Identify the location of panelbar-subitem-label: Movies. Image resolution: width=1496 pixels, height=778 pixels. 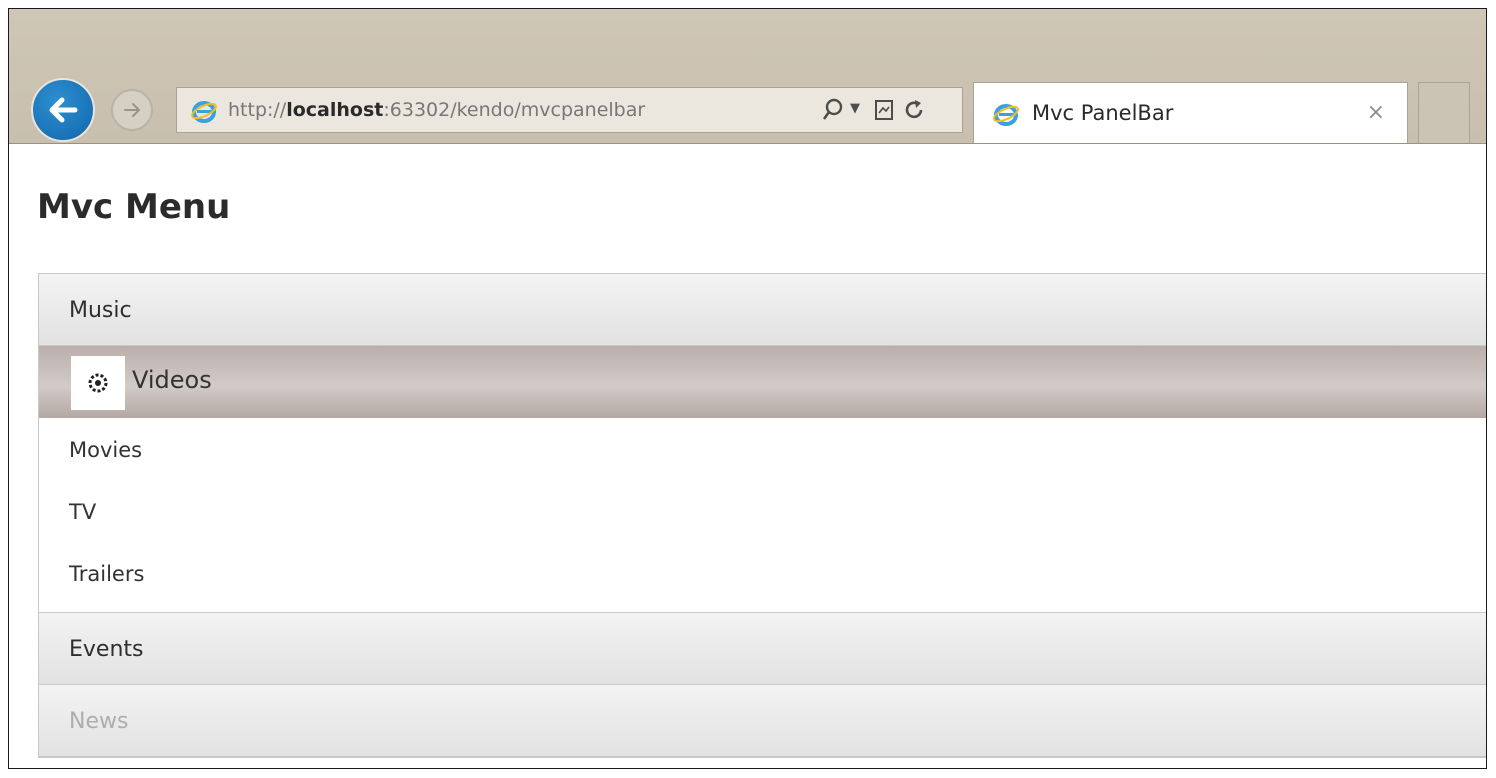
(106, 450).